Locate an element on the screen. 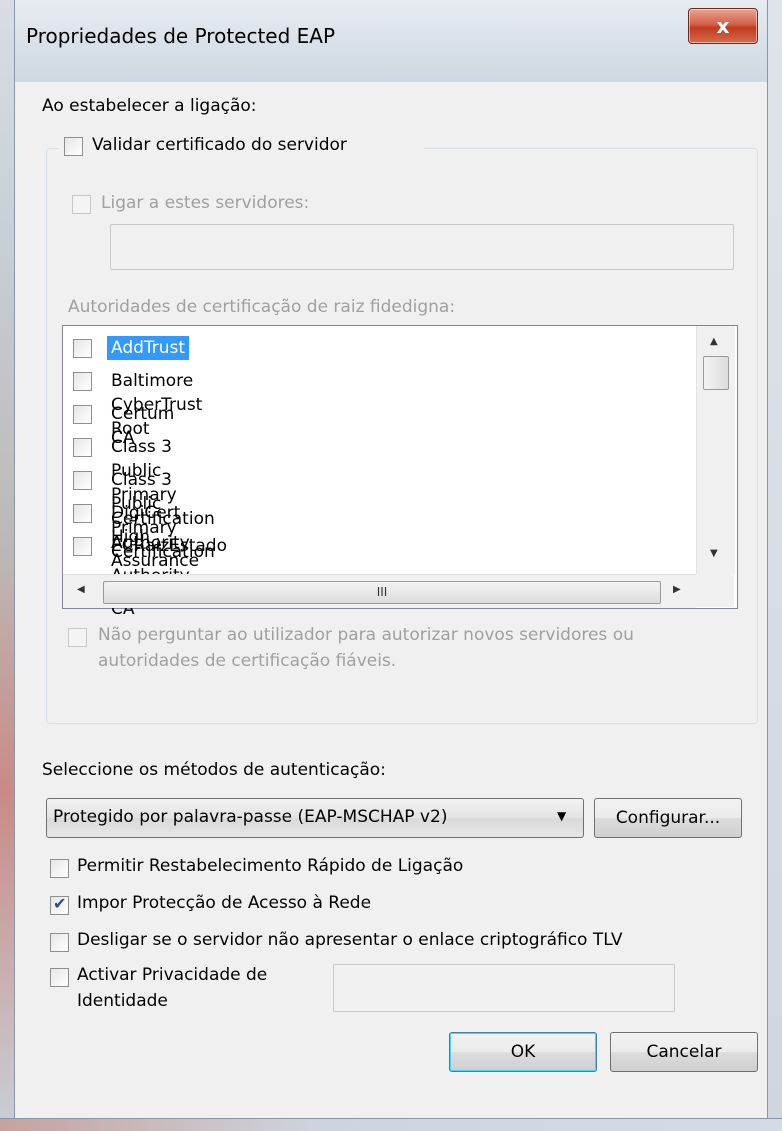  fast-reconnect-checkbox is located at coordinates (59, 868).